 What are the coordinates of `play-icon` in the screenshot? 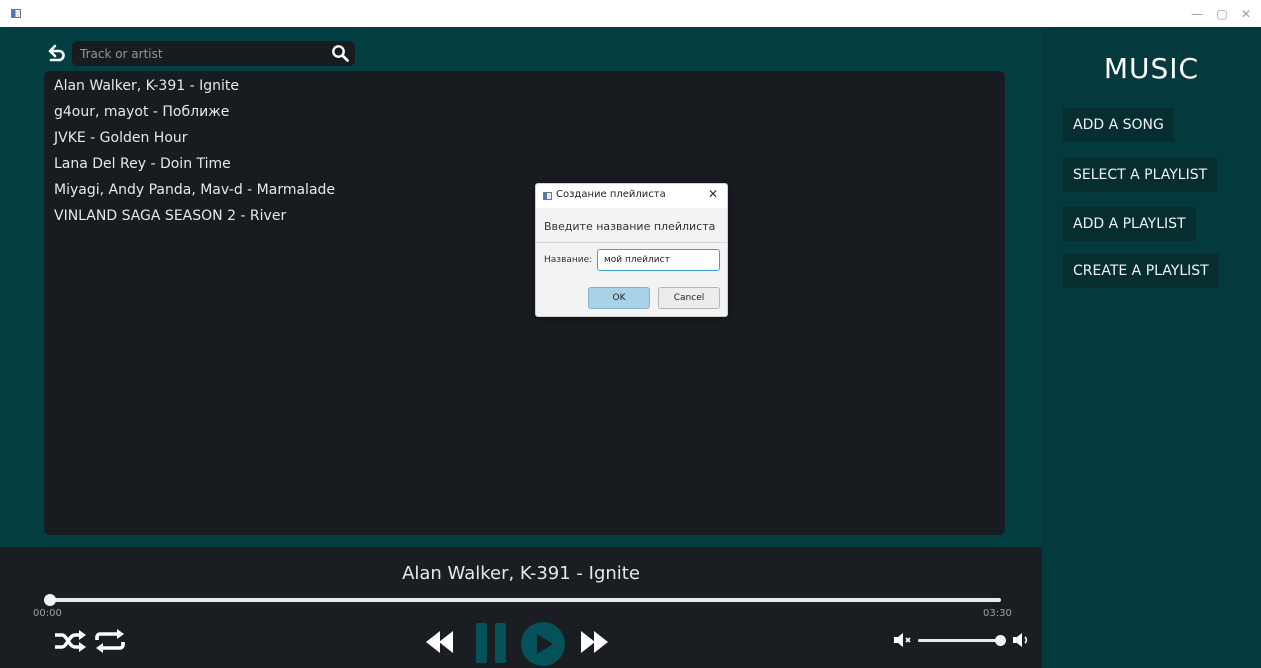 It's located at (543, 644).